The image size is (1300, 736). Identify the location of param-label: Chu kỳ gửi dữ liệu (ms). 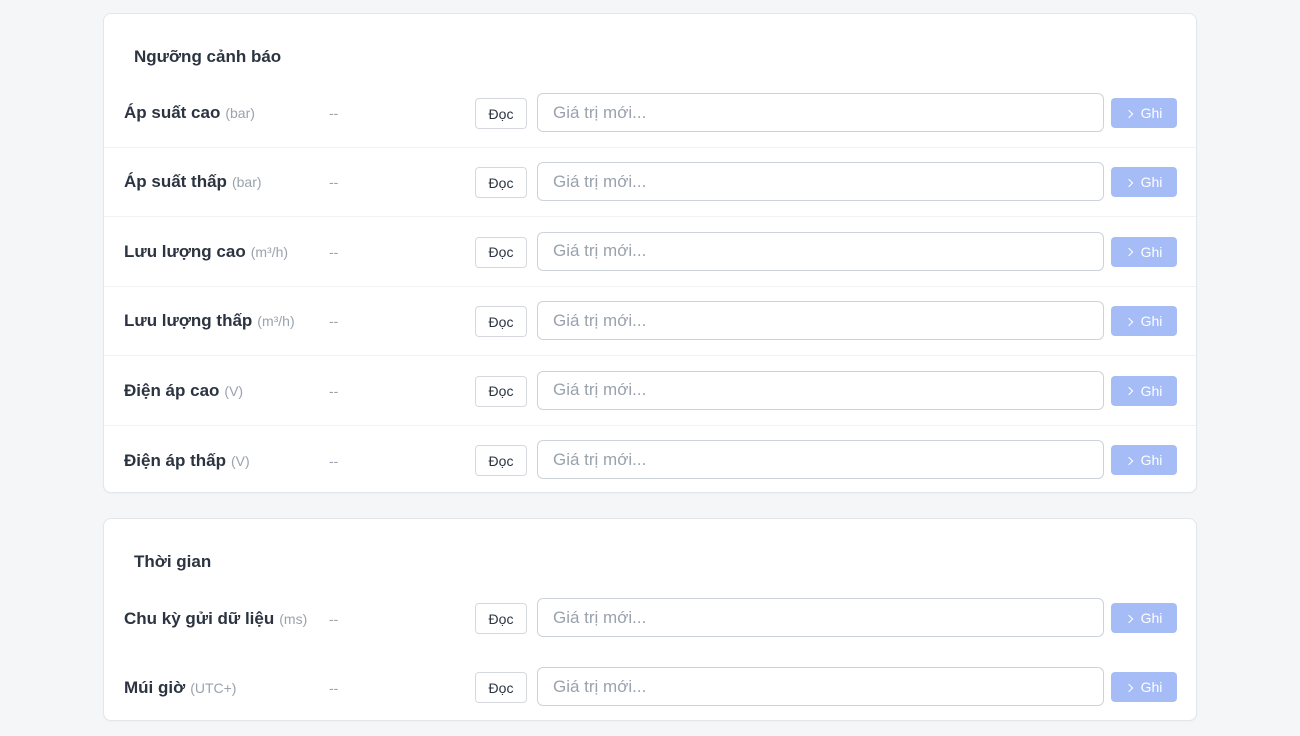
(215, 618).